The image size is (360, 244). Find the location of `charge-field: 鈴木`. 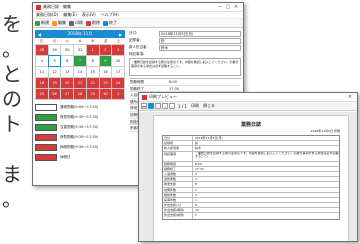

charge-field: 鈴木 is located at coordinates (200, 47).